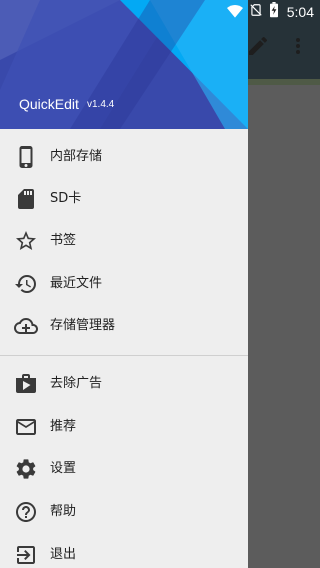 The image size is (320, 568). Describe the element at coordinates (26, 555) in the screenshot. I see `exit-icon` at that location.